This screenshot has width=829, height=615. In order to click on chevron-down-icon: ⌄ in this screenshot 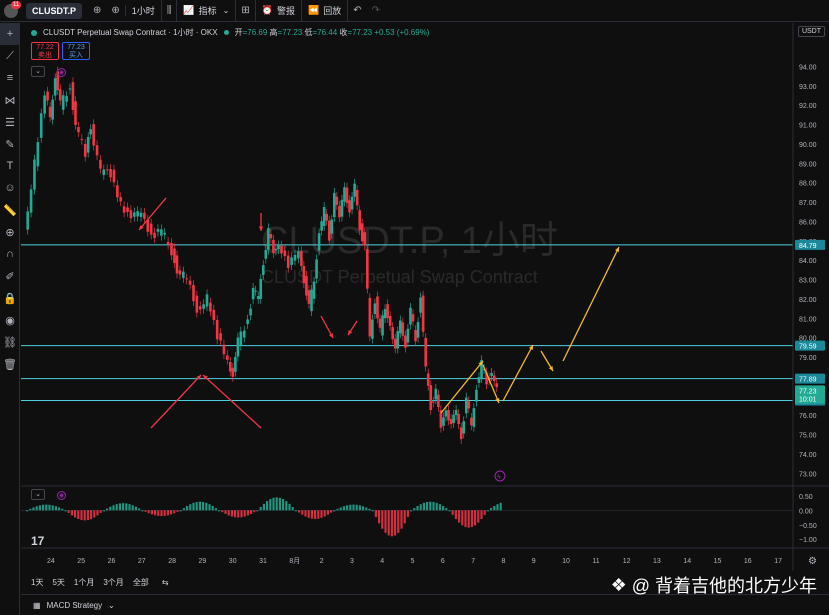, I will do `click(111, 605)`.